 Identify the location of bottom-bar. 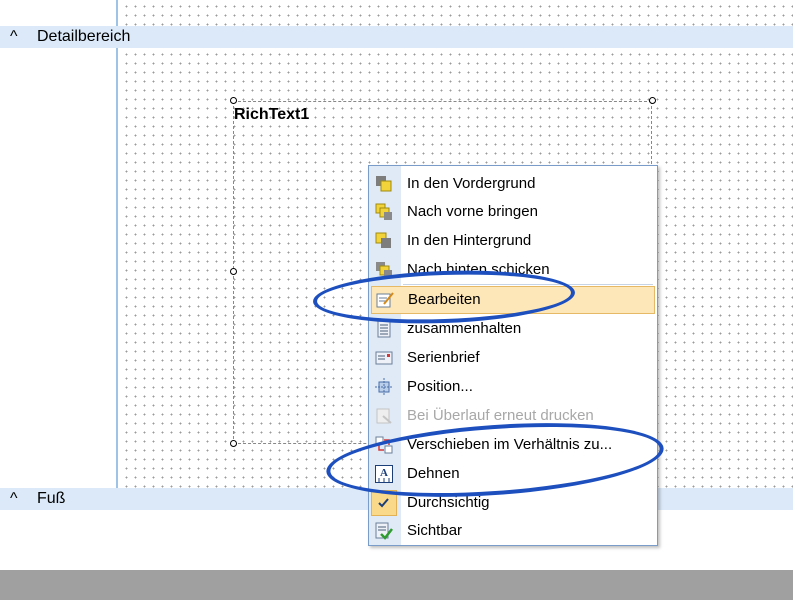
(396, 585).